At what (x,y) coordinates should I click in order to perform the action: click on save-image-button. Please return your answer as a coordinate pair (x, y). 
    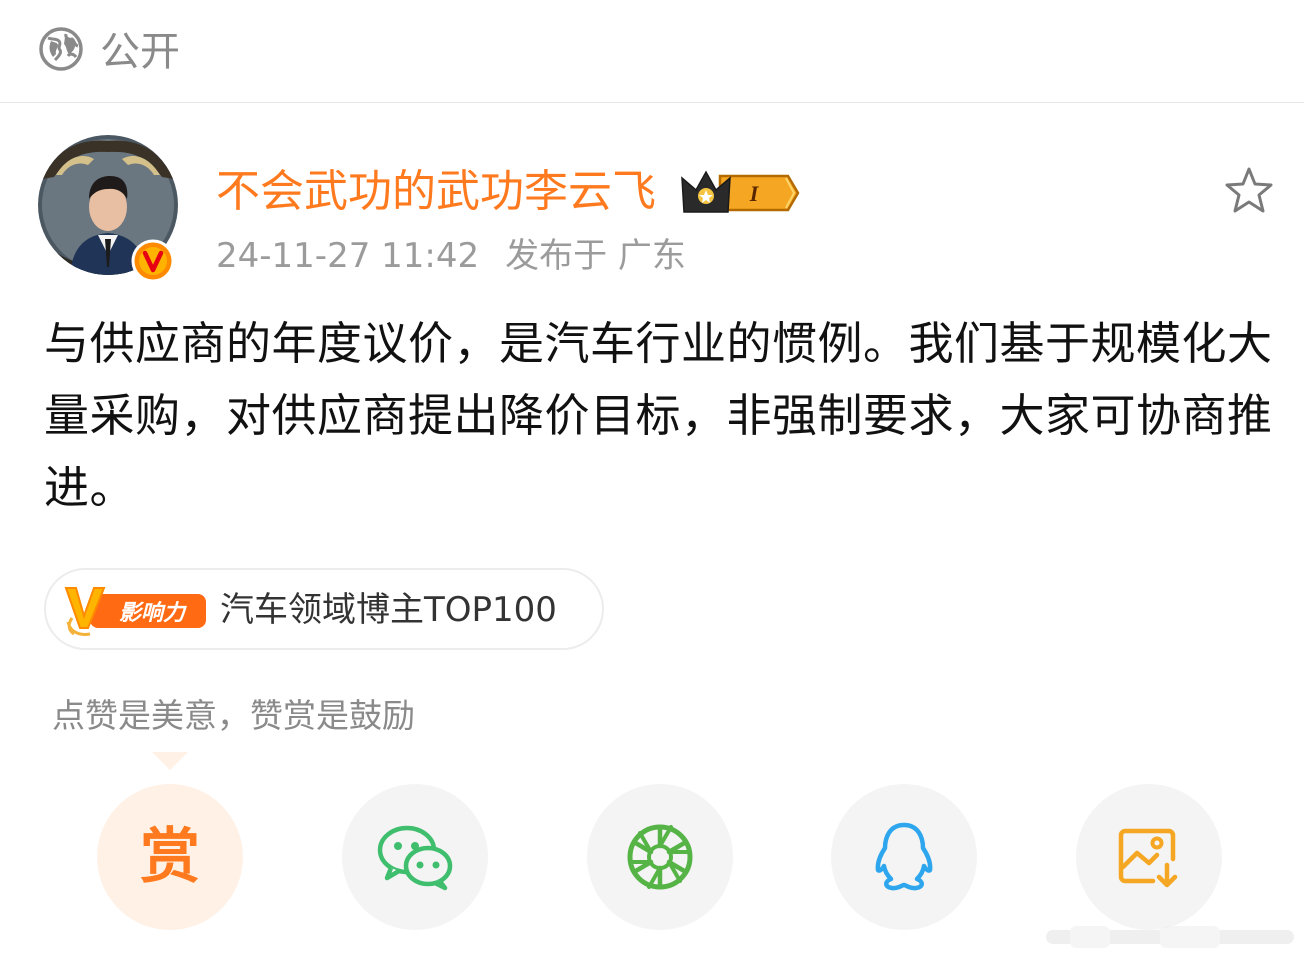
    Looking at the image, I should click on (1149, 857).